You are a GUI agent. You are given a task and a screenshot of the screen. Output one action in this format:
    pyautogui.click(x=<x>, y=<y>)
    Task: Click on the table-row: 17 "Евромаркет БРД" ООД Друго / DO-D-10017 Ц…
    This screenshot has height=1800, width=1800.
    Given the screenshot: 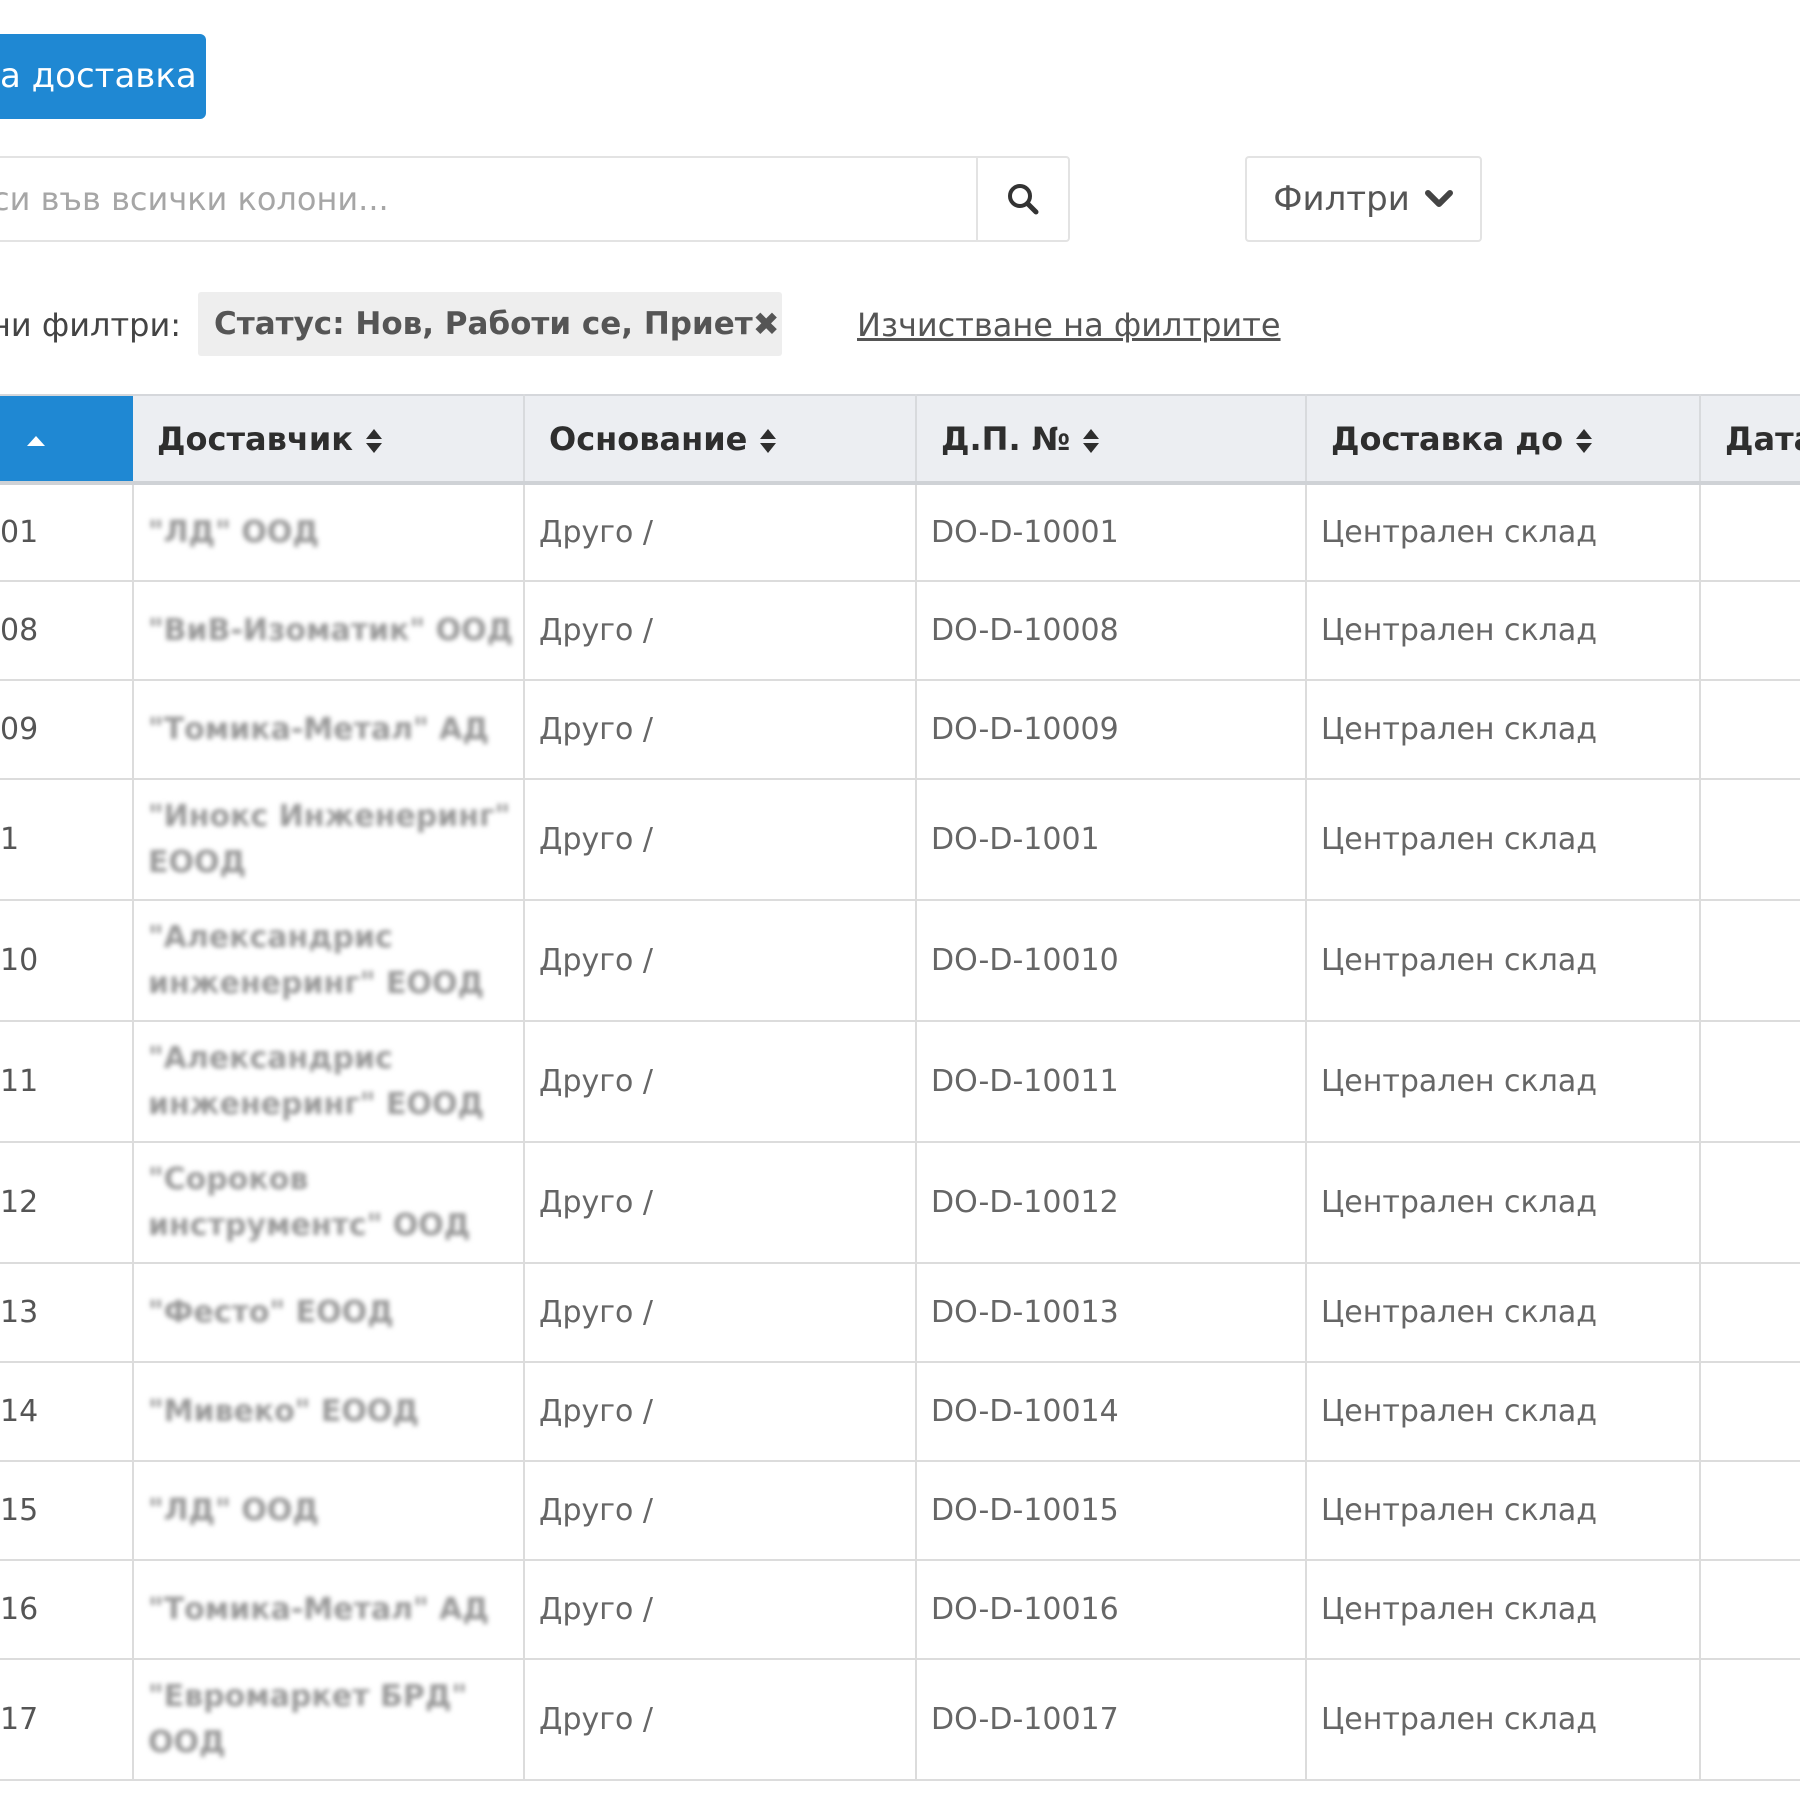 What is the action you would take?
    pyautogui.click(x=900, y=1720)
    